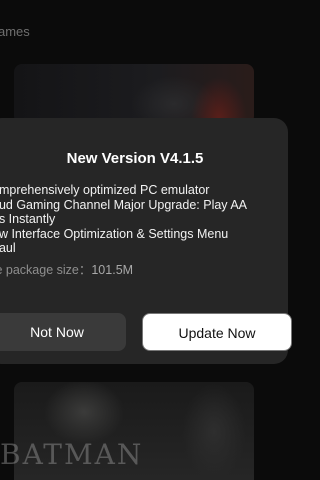  What do you see at coordinates (28, 219) in the screenshot?
I see `release-note-line: es Instantly` at bounding box center [28, 219].